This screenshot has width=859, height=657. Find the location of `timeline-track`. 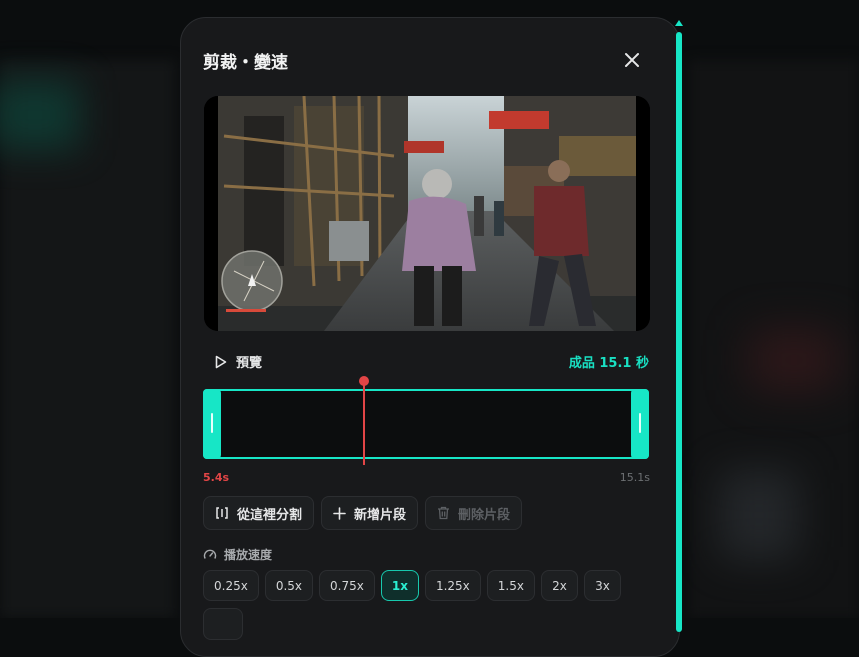

timeline-track is located at coordinates (426, 424).